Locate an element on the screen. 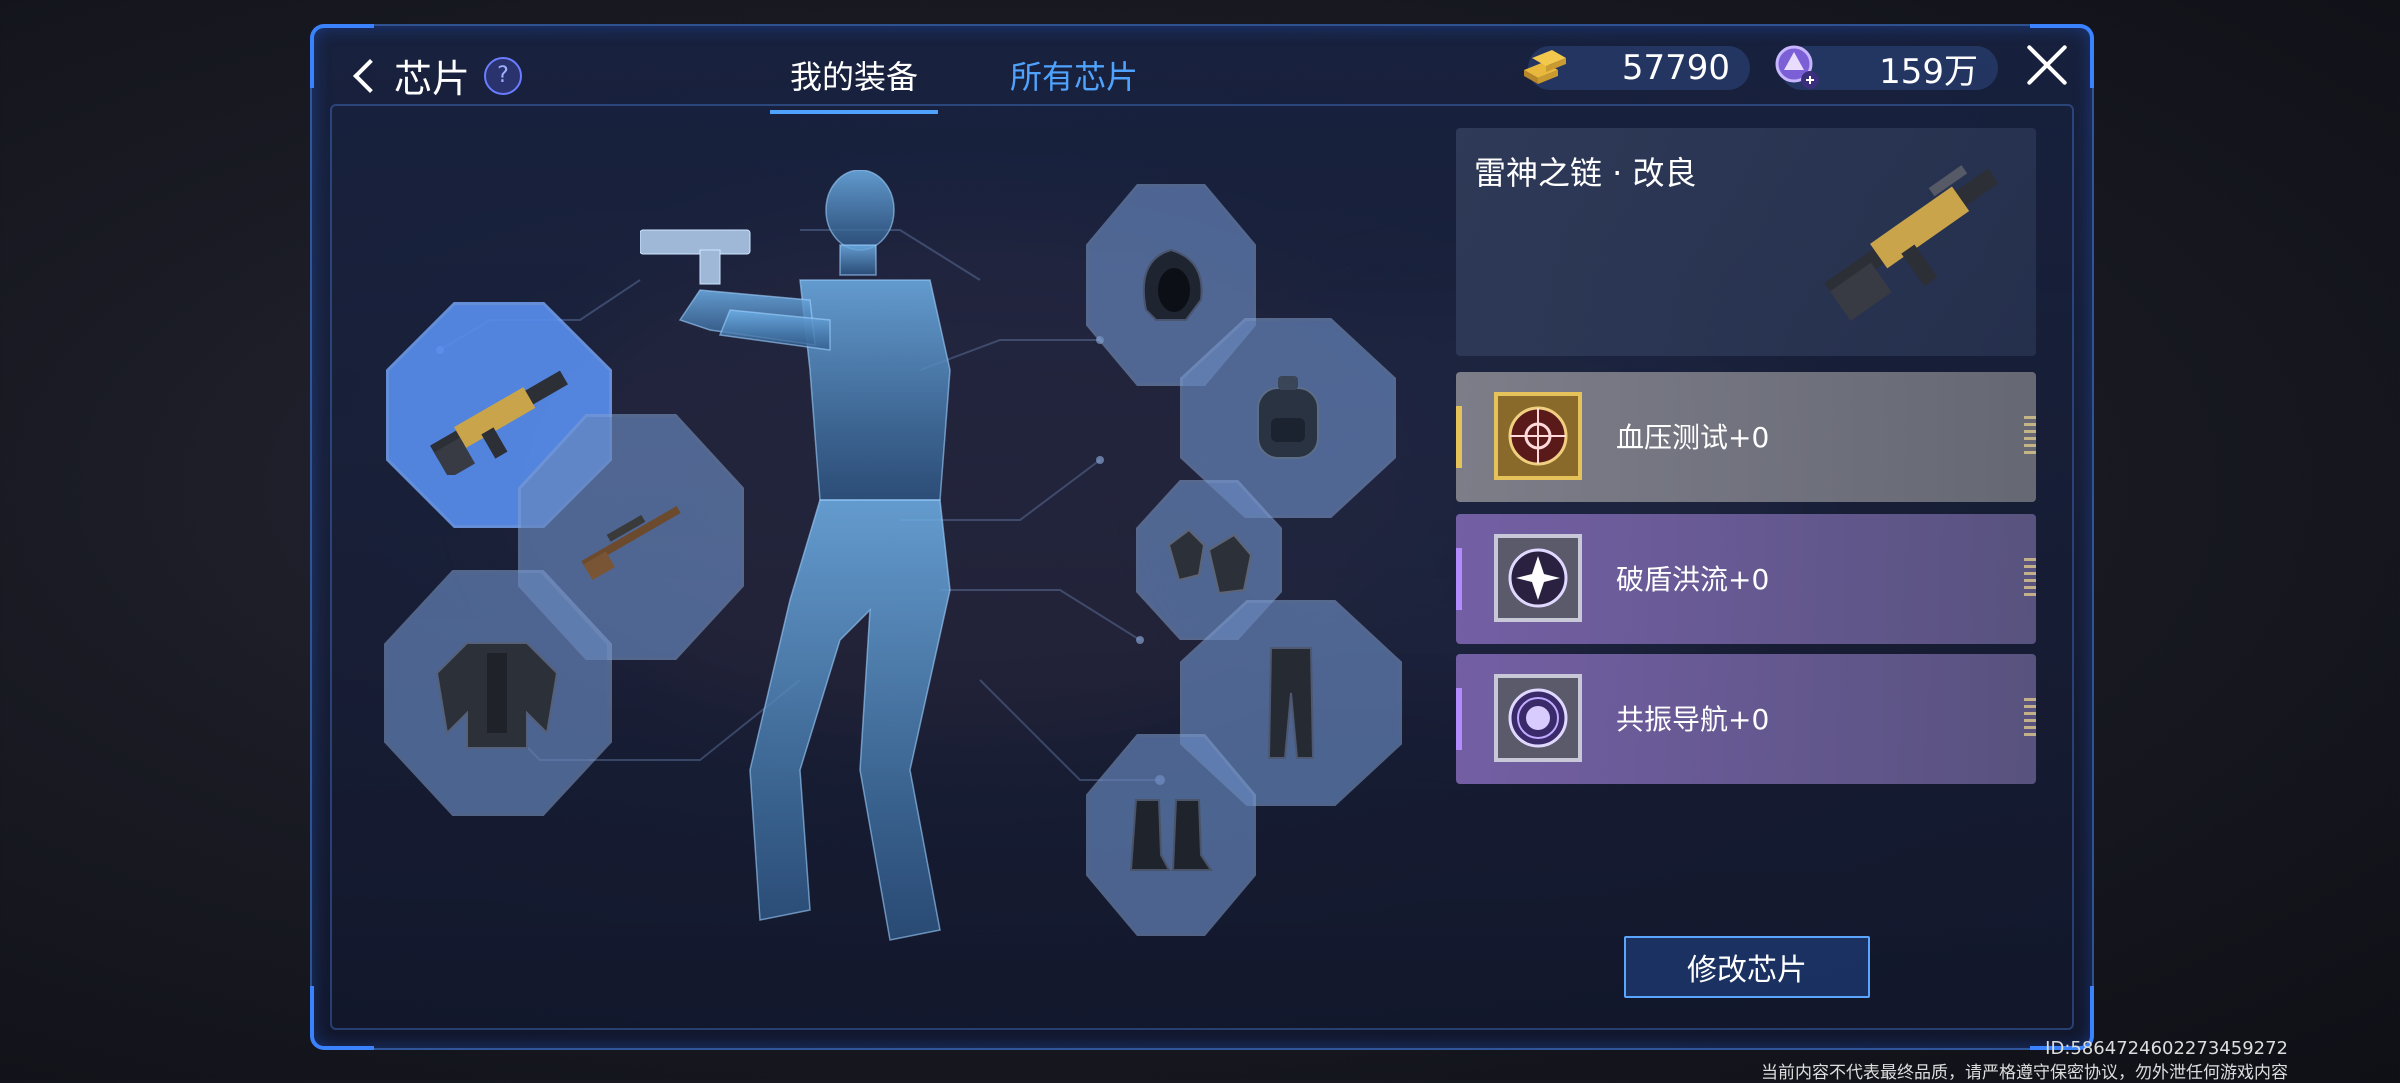  tab-my-equipment: 我的装备 is located at coordinates (854, 83).